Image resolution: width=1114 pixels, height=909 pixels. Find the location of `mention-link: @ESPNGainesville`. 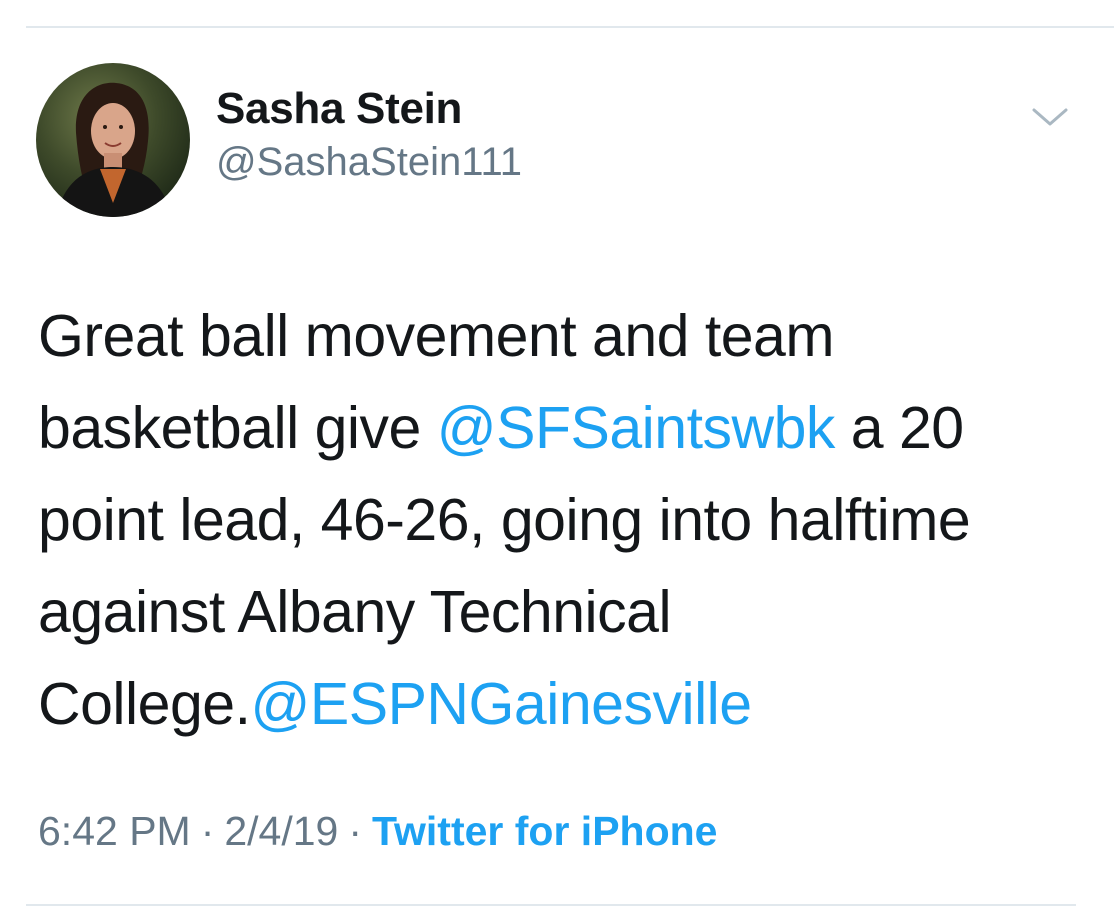

mention-link: @ESPNGainesville is located at coordinates (501, 704).